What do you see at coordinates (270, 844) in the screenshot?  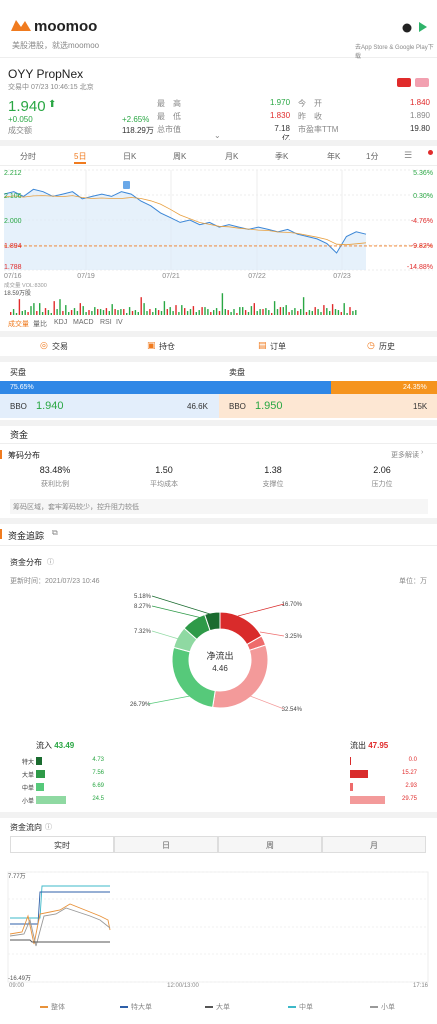 I see `trend-tab: 周` at bounding box center [270, 844].